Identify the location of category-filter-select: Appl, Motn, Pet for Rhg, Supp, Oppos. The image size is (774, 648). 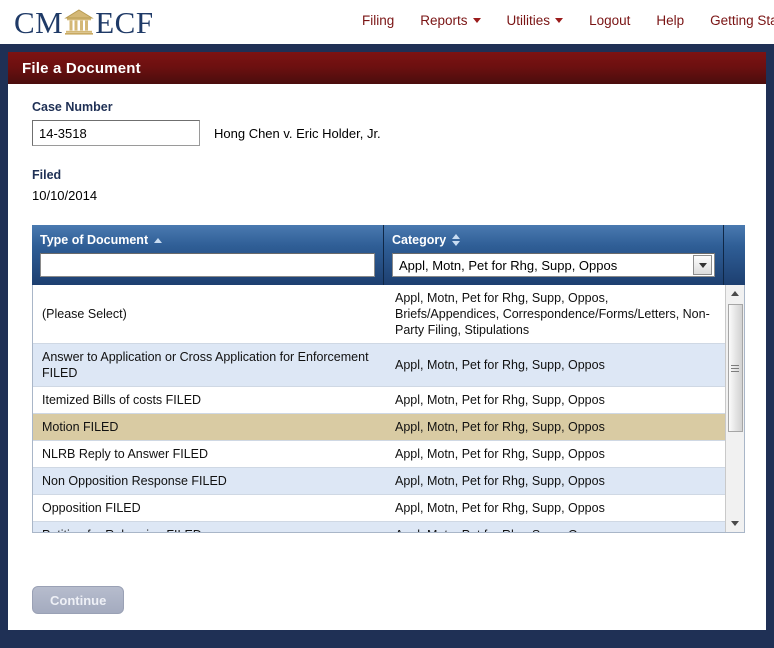
(553, 265).